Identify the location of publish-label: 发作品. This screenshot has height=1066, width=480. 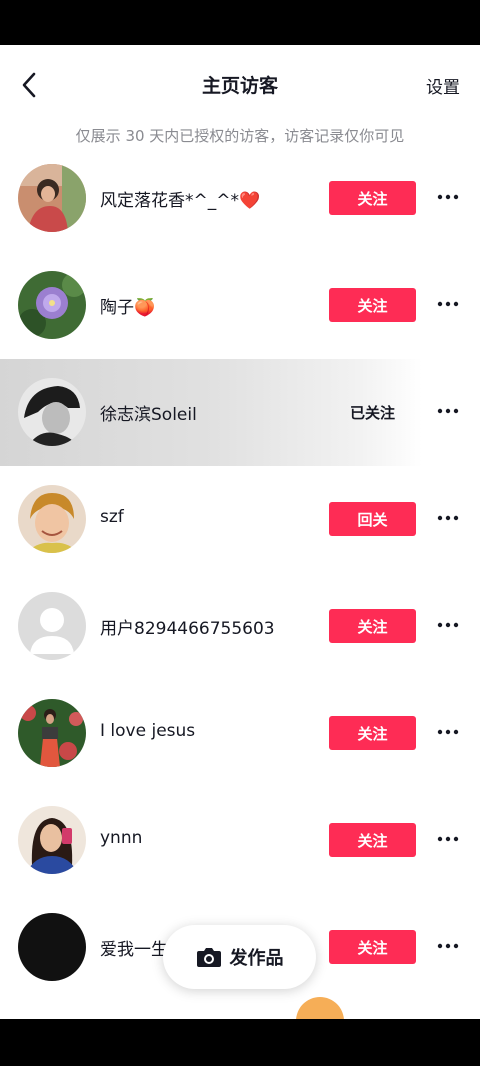
(256, 958).